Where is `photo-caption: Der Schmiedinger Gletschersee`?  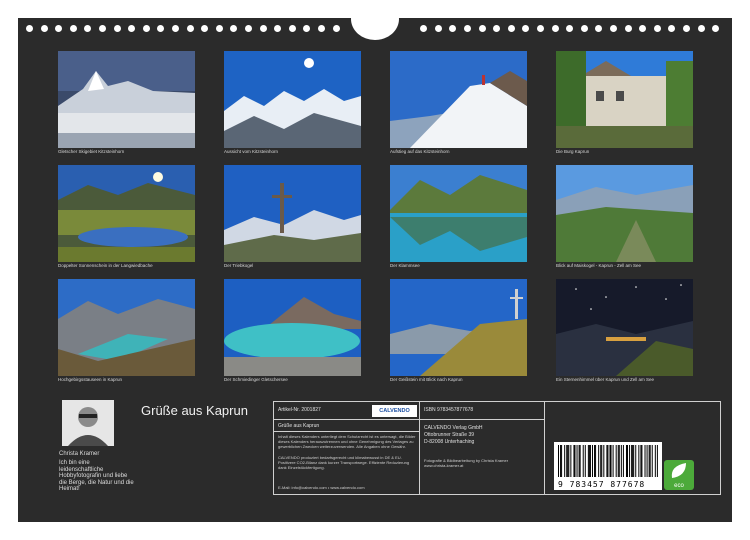
photo-caption: Der Schmiedinger Gletschersee is located at coordinates (256, 379).